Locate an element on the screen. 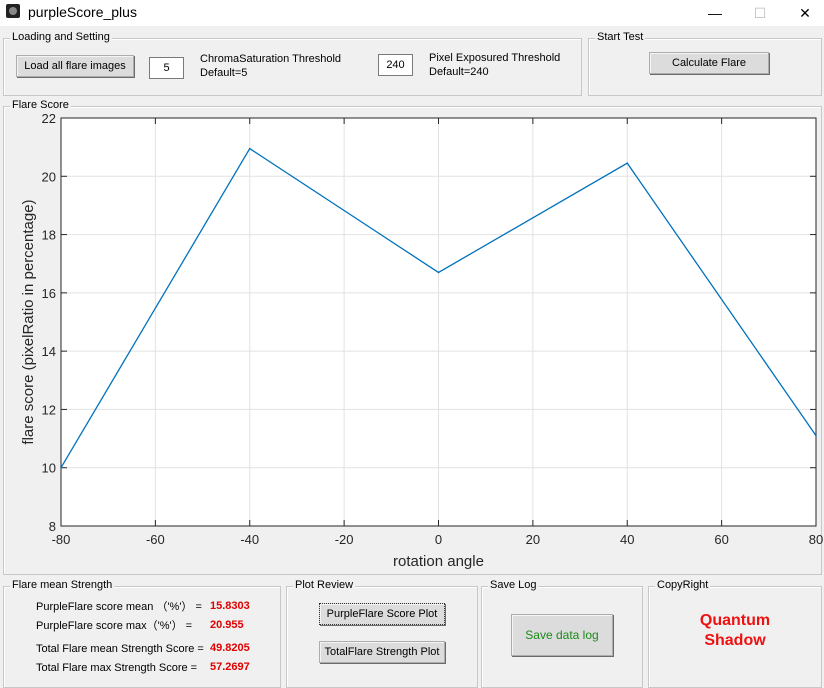 The width and height of the screenshot is (824, 688). total-mean-value: 49.8205 is located at coordinates (230, 648).